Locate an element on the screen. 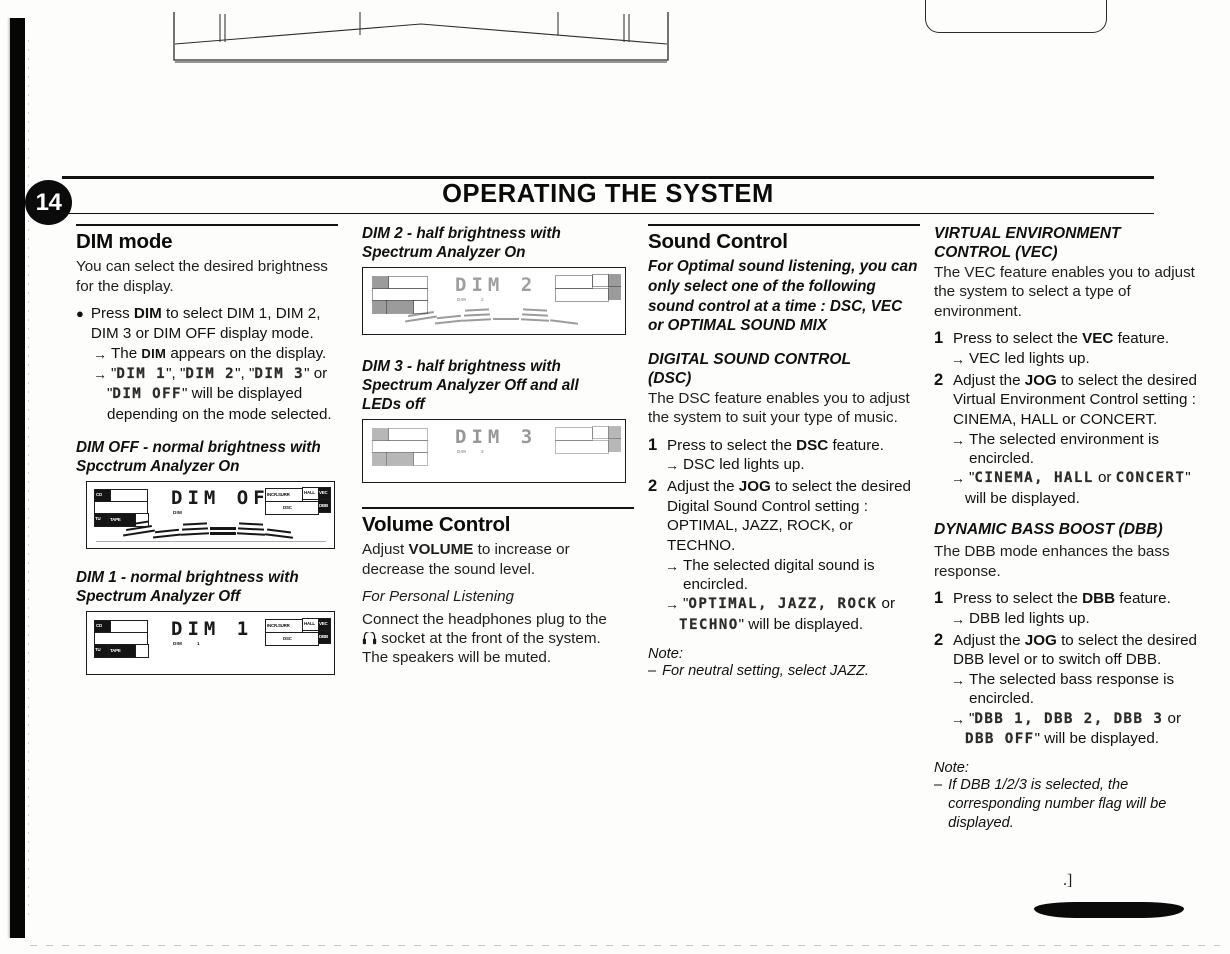 Image resolution: width=1230 pixels, height=954 pixels. dbb-step-1-text: Press to select the DBB feature. is located at coordinates (1062, 599).